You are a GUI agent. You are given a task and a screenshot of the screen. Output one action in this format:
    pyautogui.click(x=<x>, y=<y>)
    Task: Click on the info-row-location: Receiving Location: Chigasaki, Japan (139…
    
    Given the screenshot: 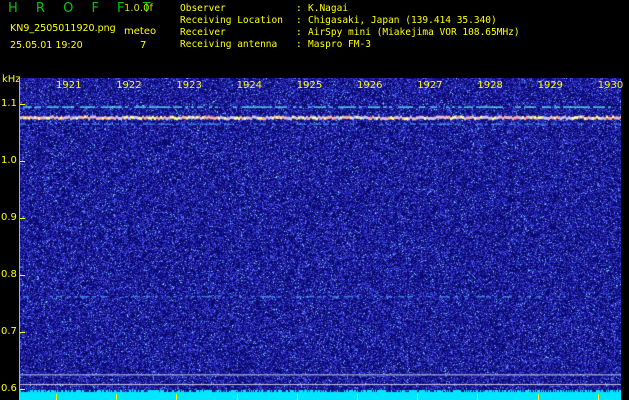 What is the action you would take?
    pyautogui.click(x=338, y=20)
    